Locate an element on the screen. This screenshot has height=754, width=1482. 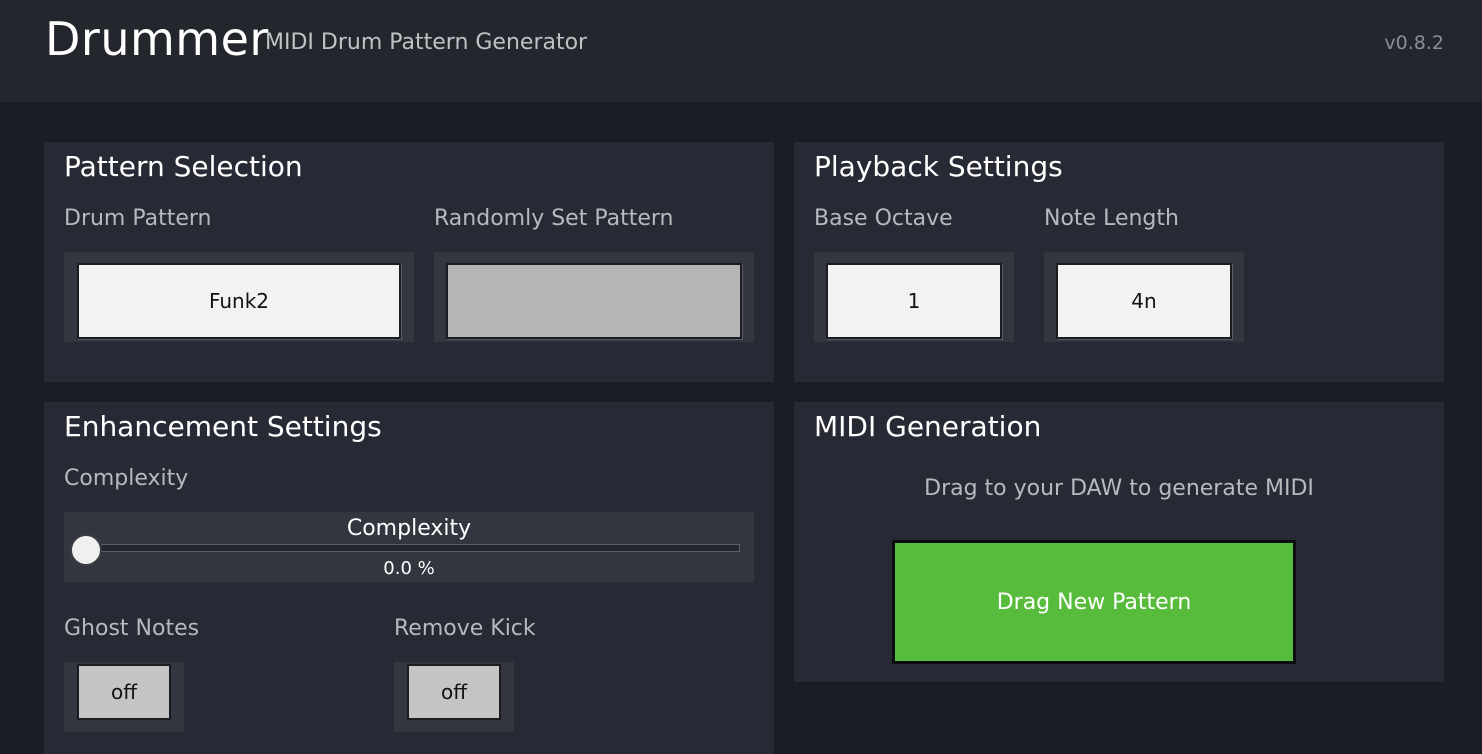
random-pattern-button is located at coordinates (594, 301).